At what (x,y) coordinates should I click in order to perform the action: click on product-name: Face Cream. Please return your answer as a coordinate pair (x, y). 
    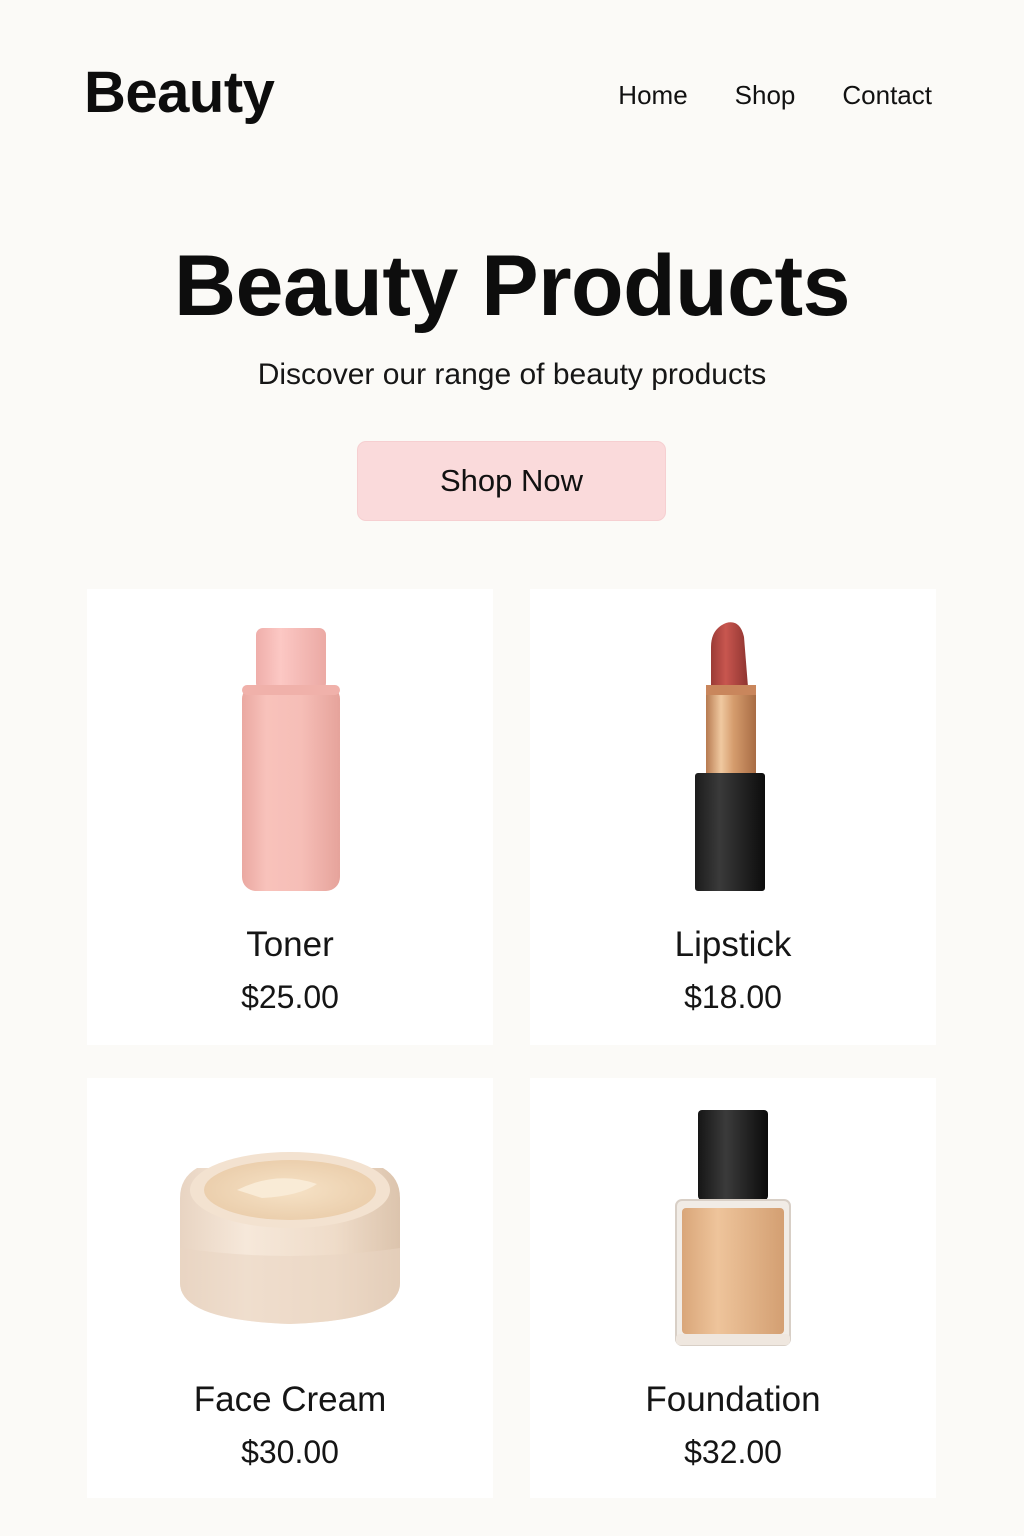
    Looking at the image, I should click on (290, 1399).